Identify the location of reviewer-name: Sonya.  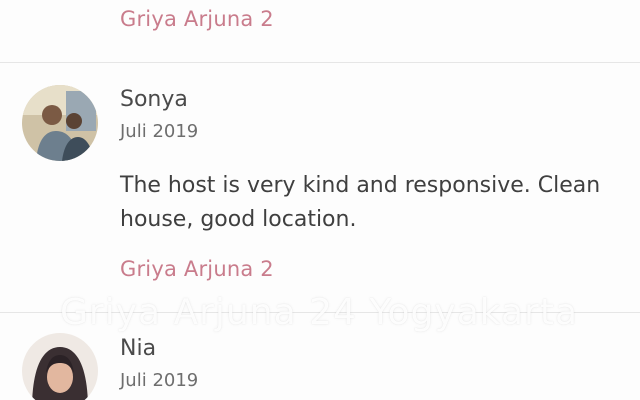
(154, 99).